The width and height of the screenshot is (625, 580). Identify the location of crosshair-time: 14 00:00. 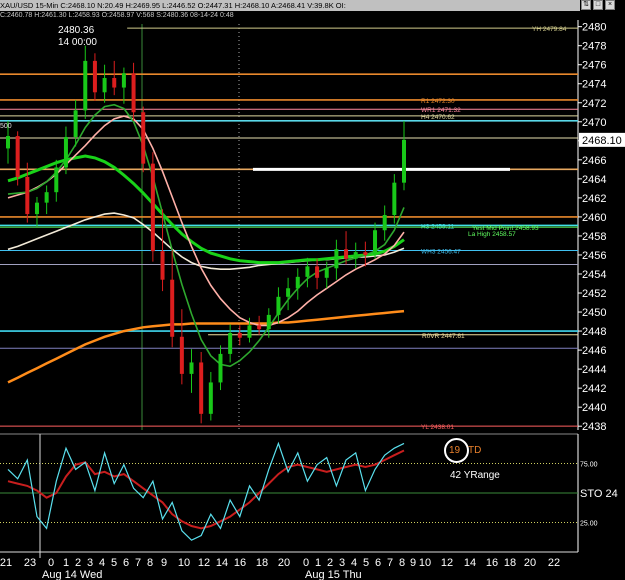
(77, 42).